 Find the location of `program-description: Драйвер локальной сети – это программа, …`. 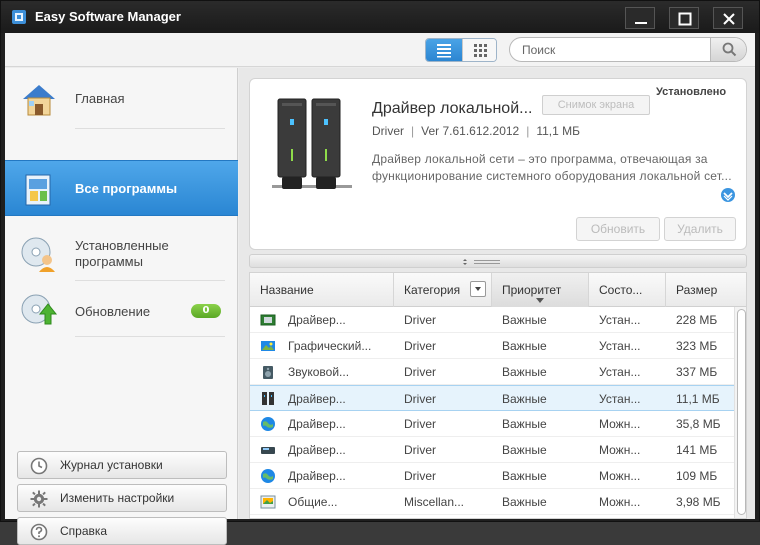

program-description: Драйвер локальной сети – это программа, … is located at coordinates (552, 167).